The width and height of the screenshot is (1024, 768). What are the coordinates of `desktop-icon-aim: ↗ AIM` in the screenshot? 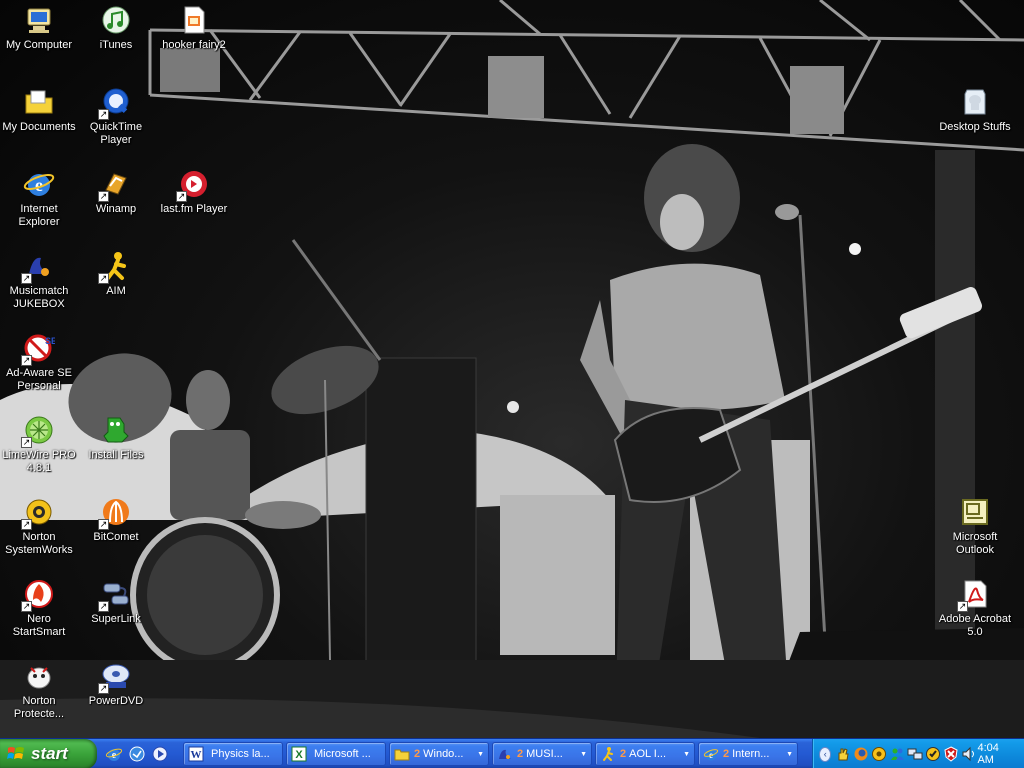 It's located at (116, 274).